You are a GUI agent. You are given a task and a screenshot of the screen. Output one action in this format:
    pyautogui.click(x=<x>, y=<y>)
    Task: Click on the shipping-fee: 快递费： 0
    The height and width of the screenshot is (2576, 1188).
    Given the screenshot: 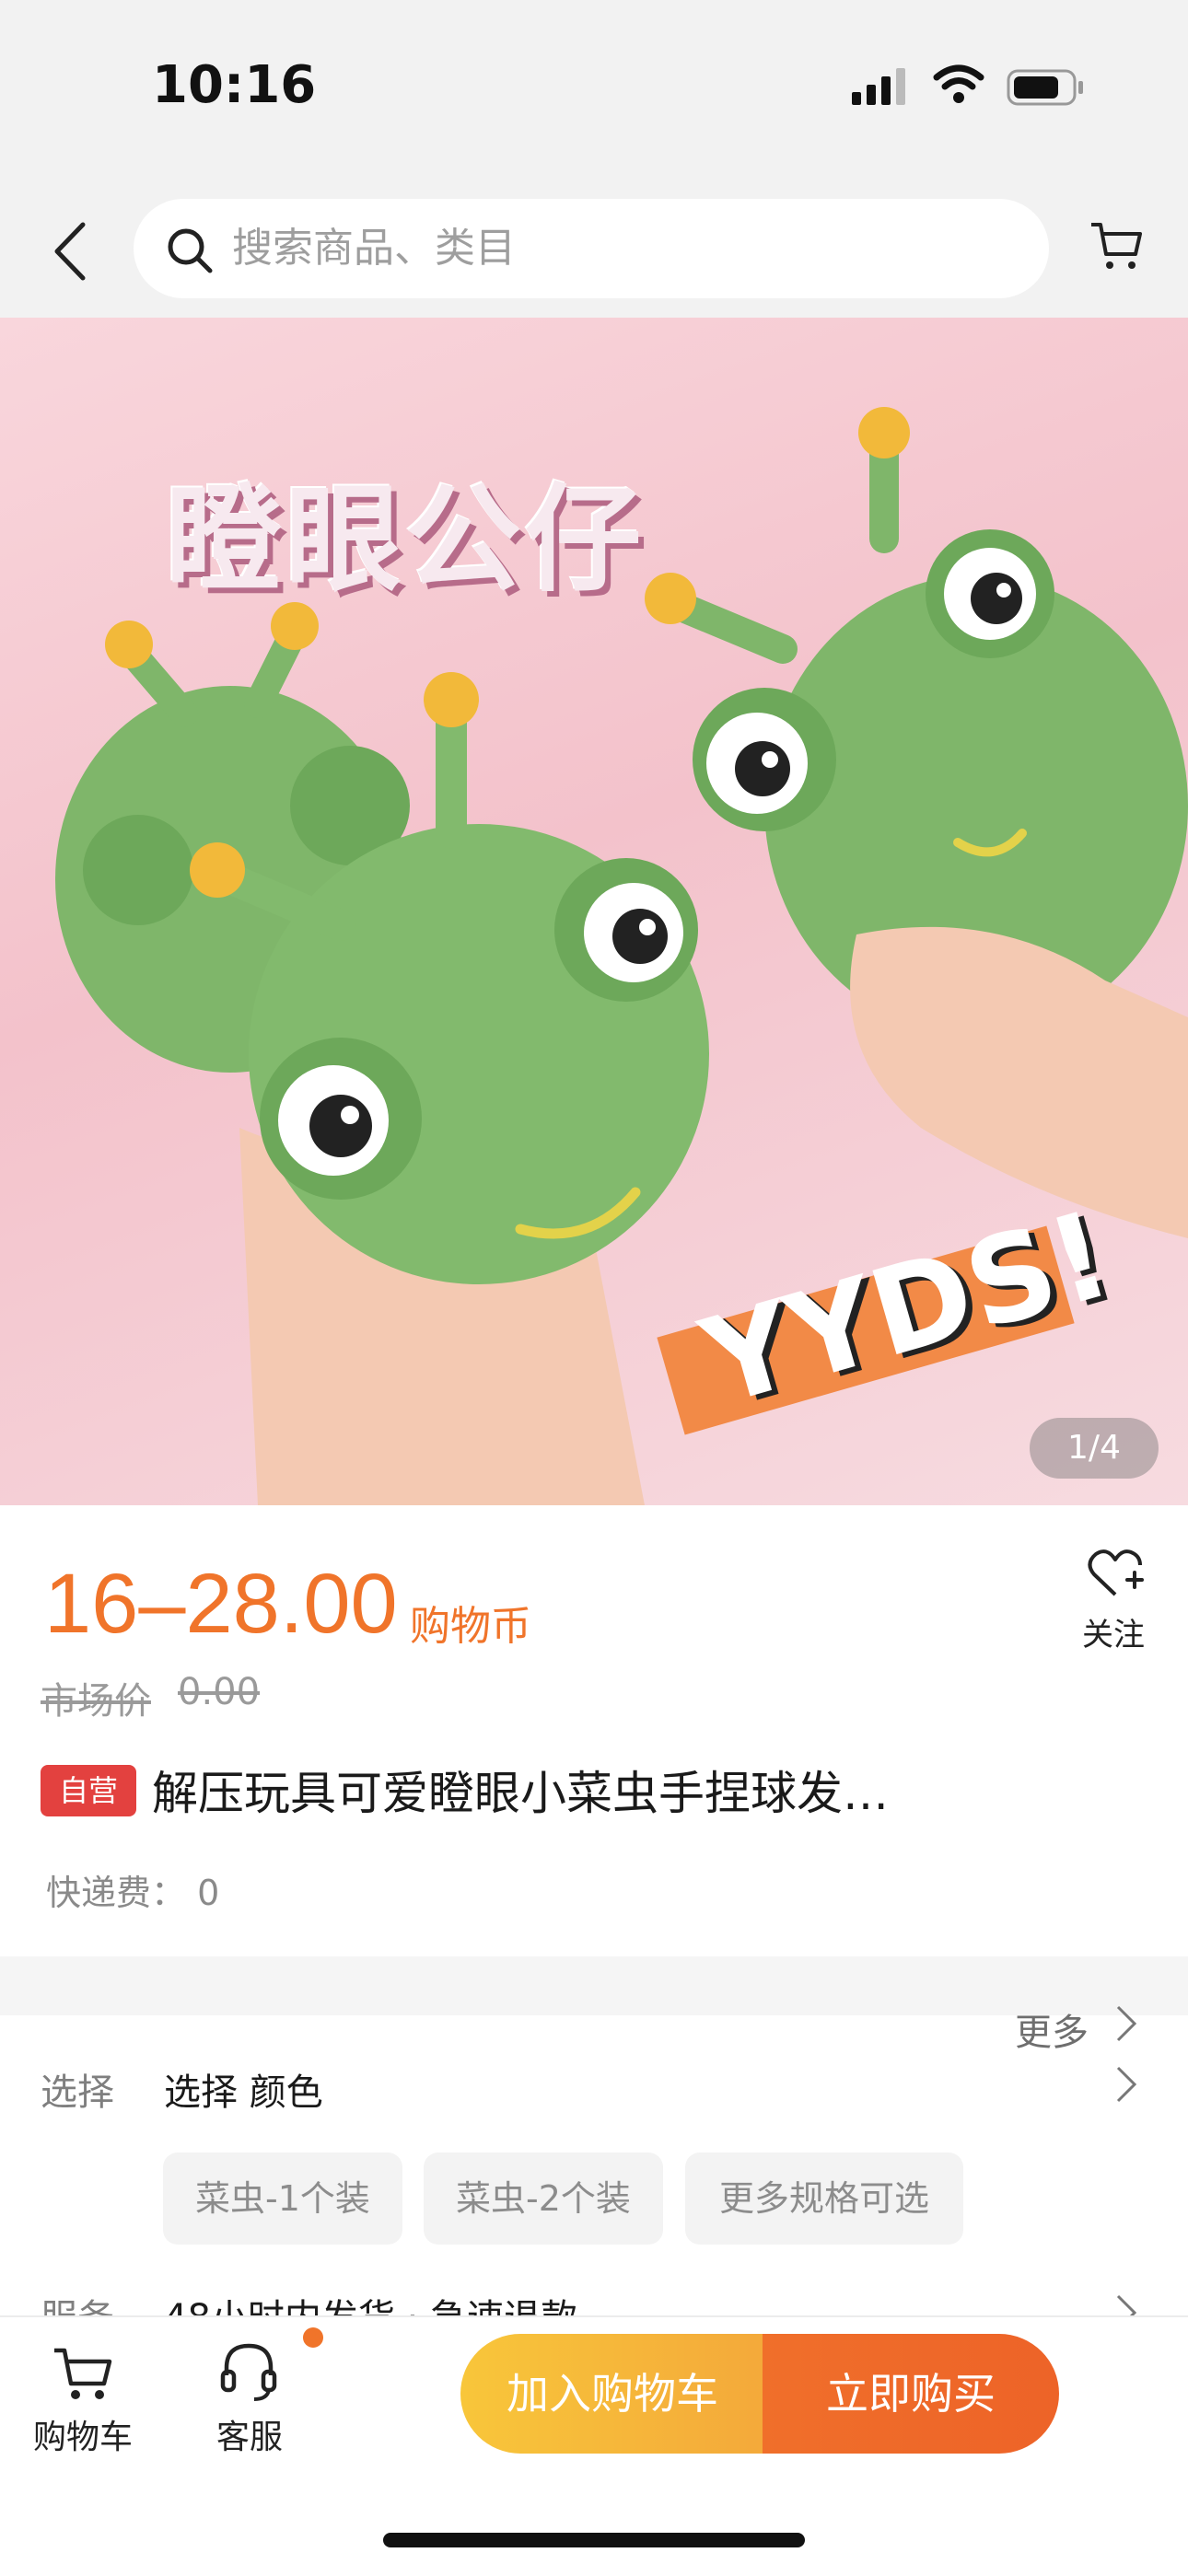 What is the action you would take?
    pyautogui.click(x=133, y=1893)
    